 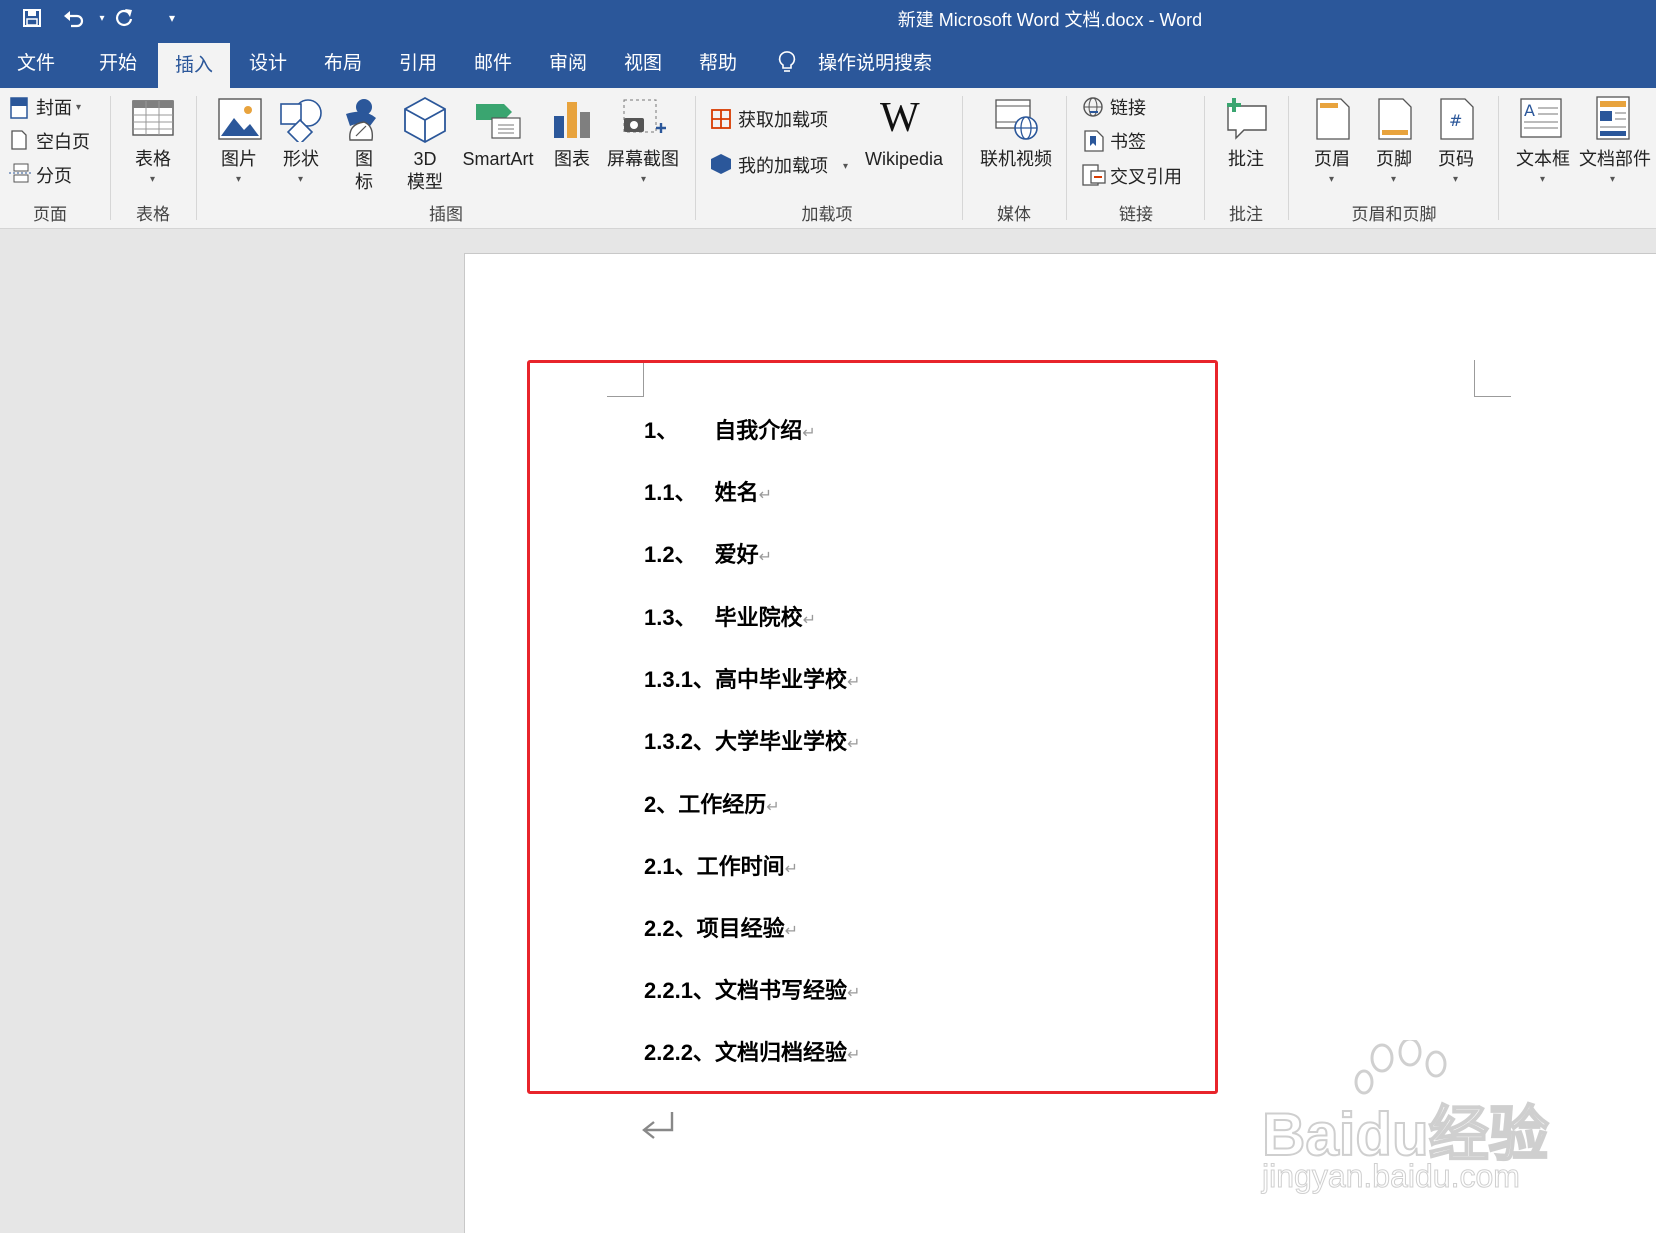 I want to click on group-label-tables: 表格, so click(x=153, y=214).